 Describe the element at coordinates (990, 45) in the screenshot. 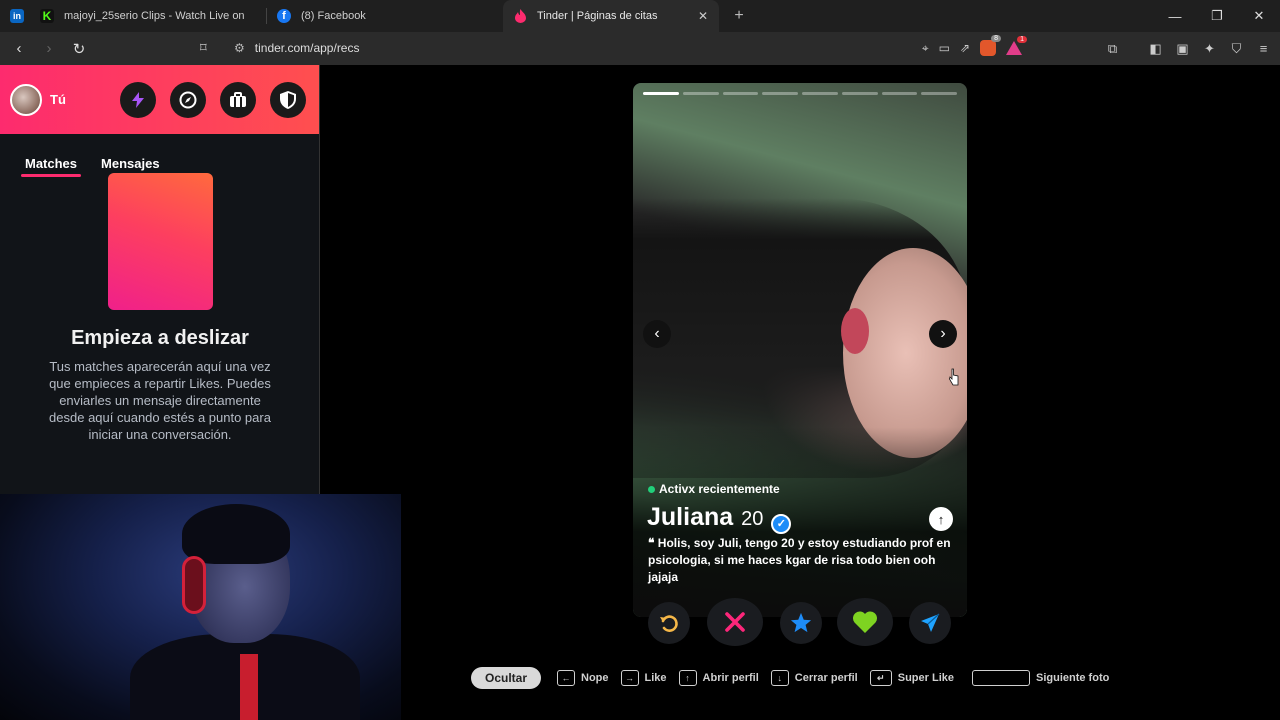

I see `brave-shields-icon: 8` at that location.